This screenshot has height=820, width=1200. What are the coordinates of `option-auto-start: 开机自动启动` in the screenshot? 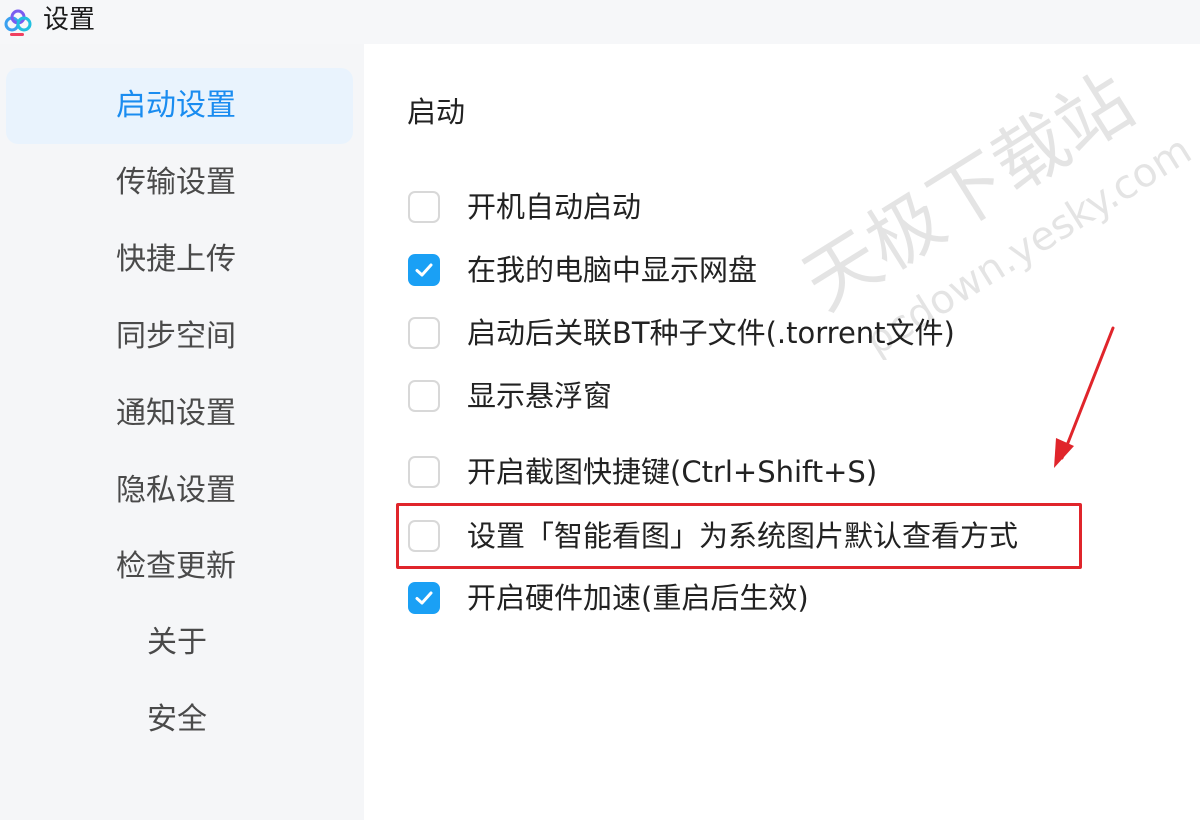 It's located at (524, 207).